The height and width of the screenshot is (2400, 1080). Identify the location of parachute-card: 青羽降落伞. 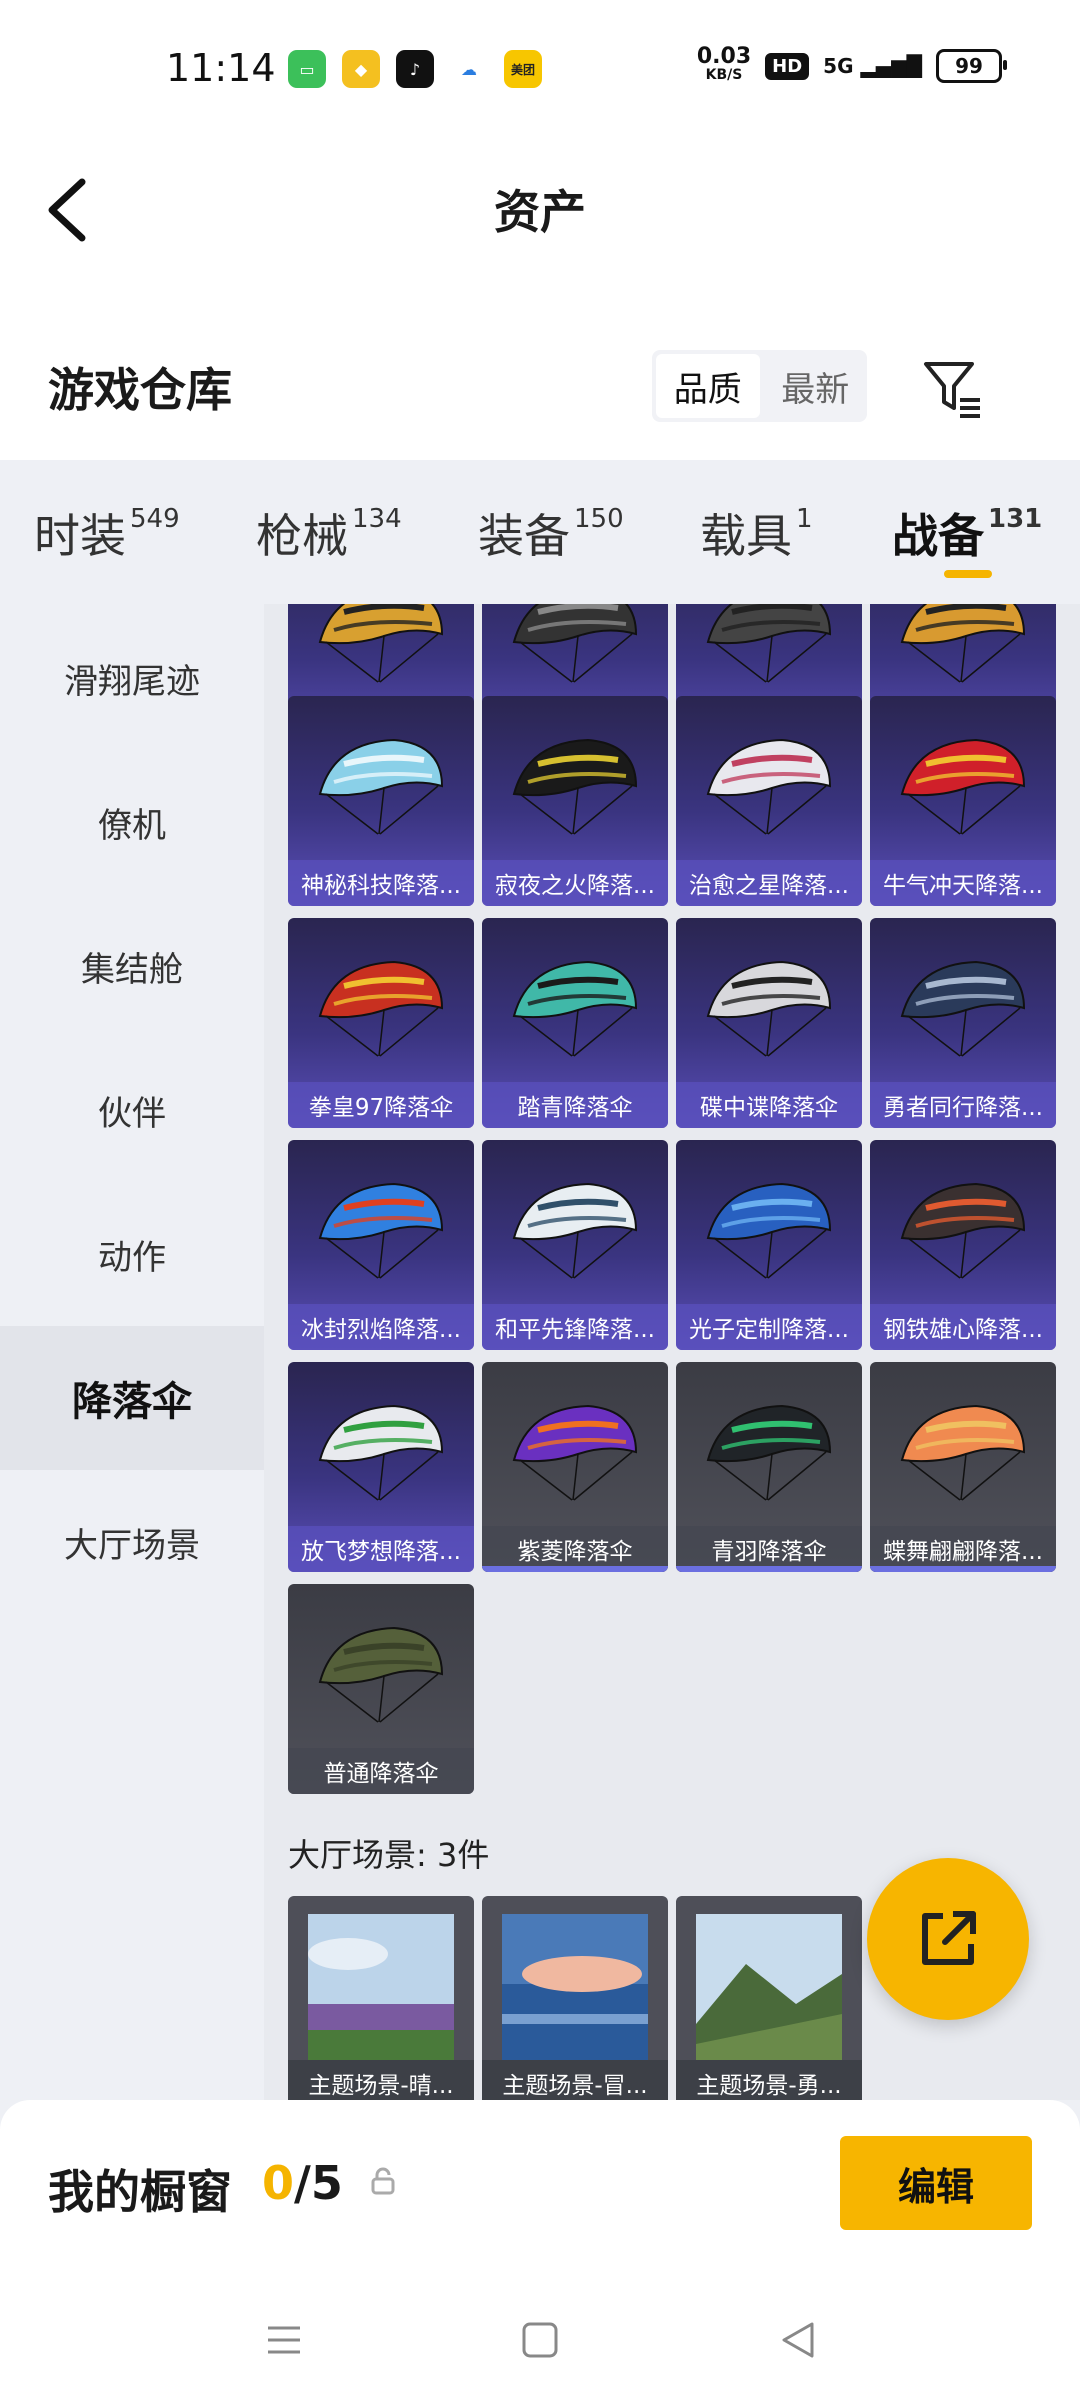
(769, 1467).